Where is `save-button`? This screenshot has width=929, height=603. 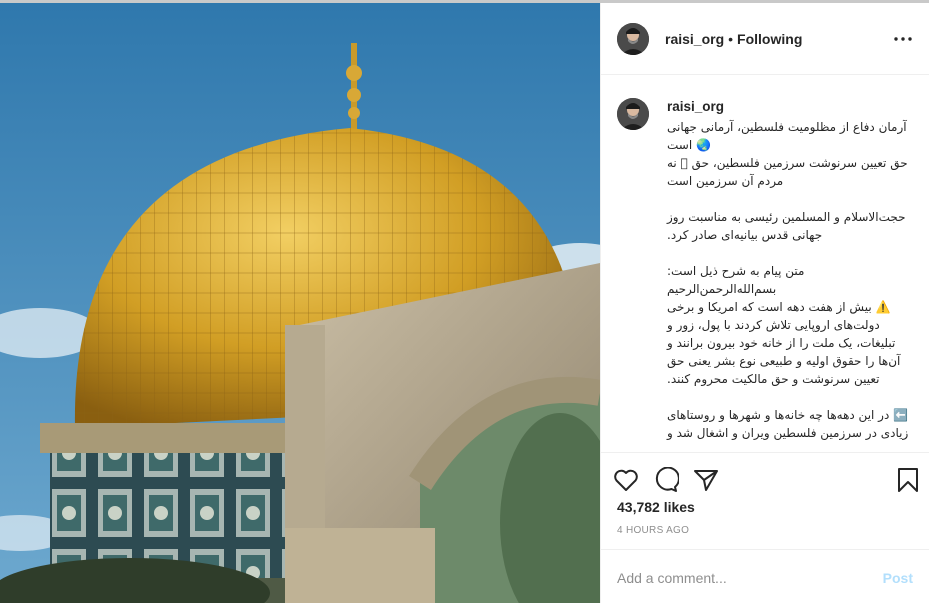
save-button is located at coordinates (899, 480).